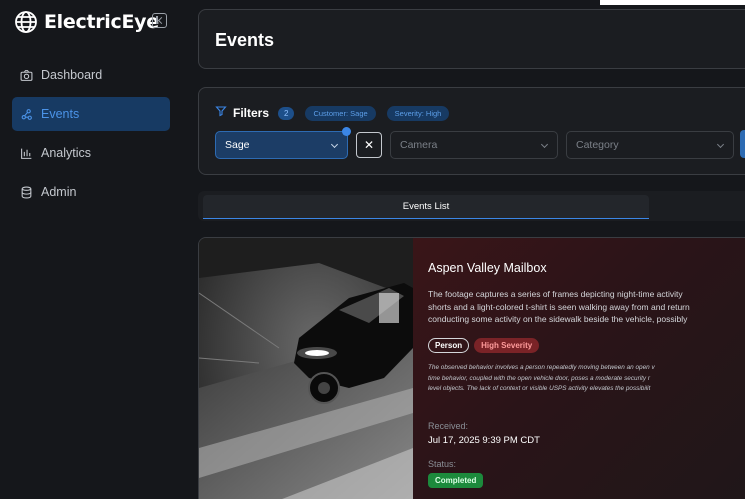 This screenshot has width=745, height=499. I want to click on apply-button-edge, so click(742, 144).